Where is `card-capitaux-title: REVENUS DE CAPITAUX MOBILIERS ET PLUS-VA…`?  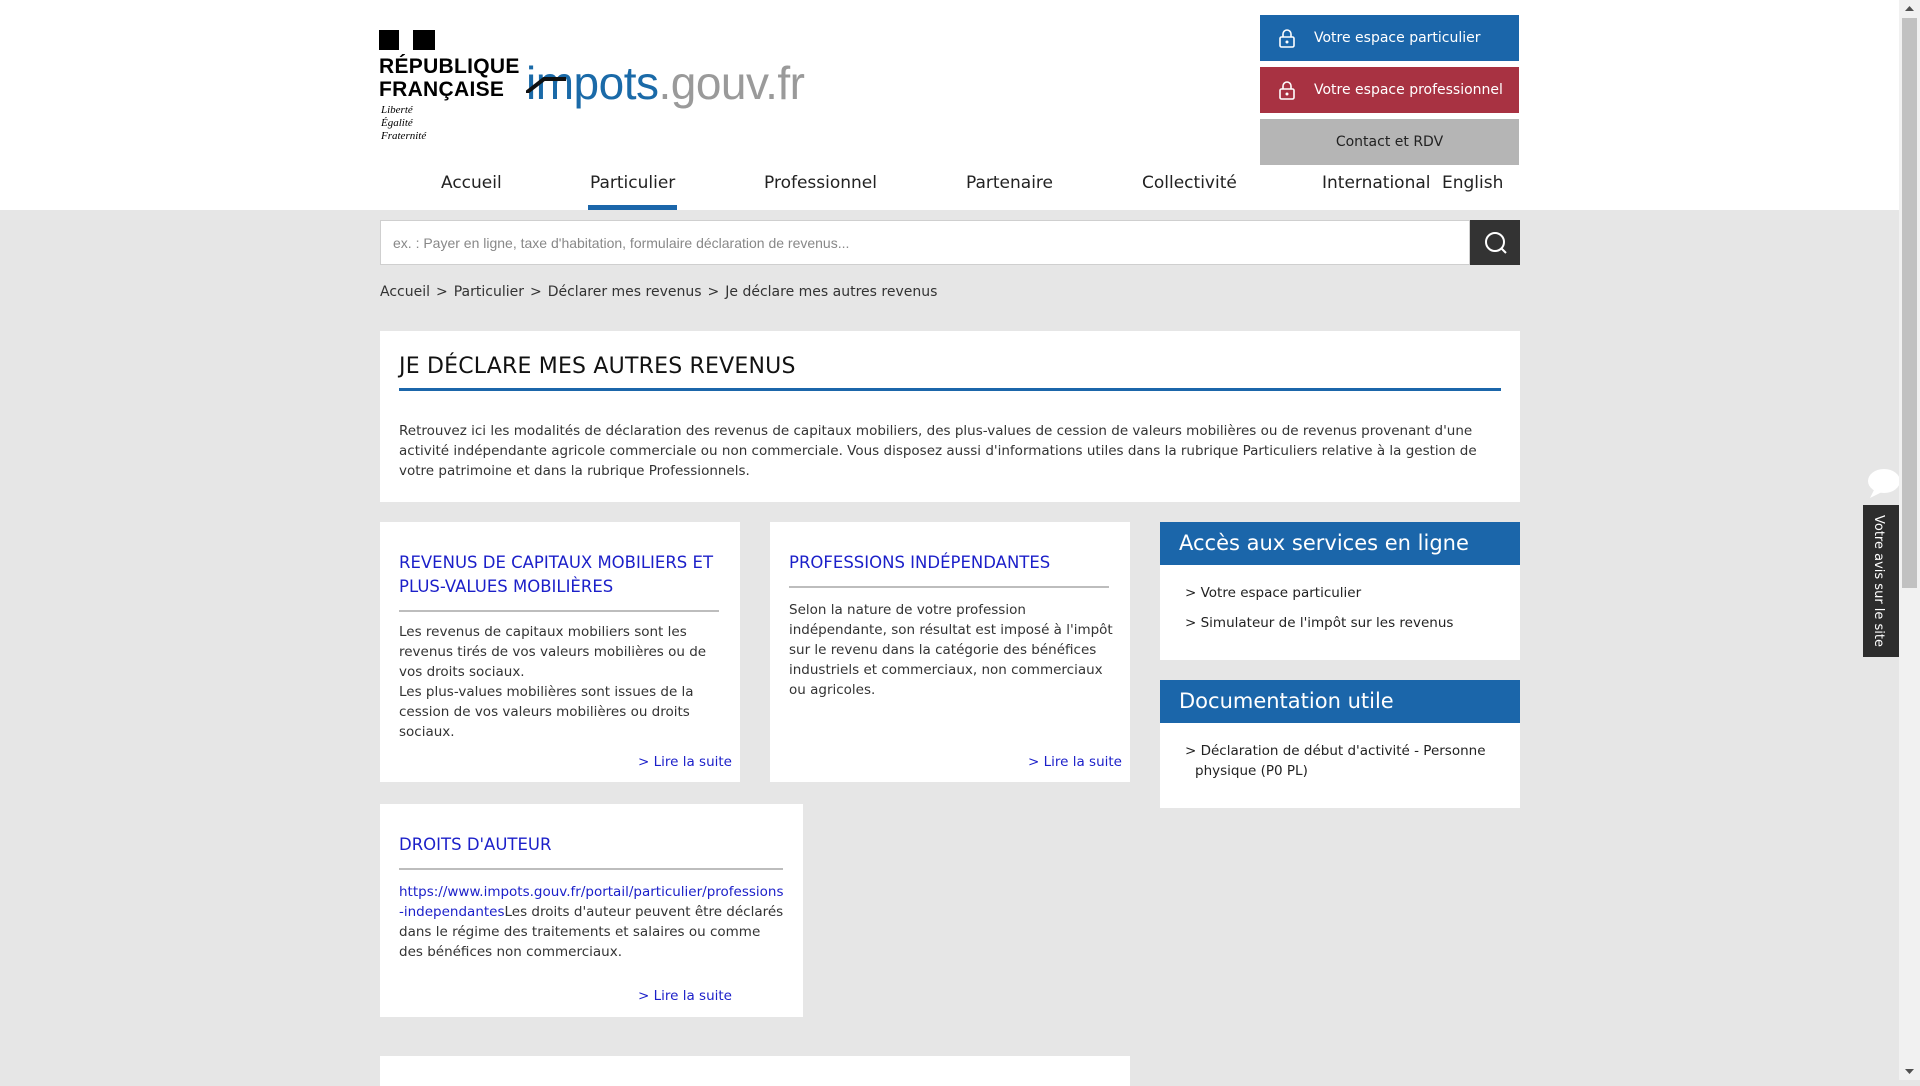
card-capitaux-title: REVENUS DE CAPITAUX MOBILIERS ET PLUS-VA… is located at coordinates (559, 575).